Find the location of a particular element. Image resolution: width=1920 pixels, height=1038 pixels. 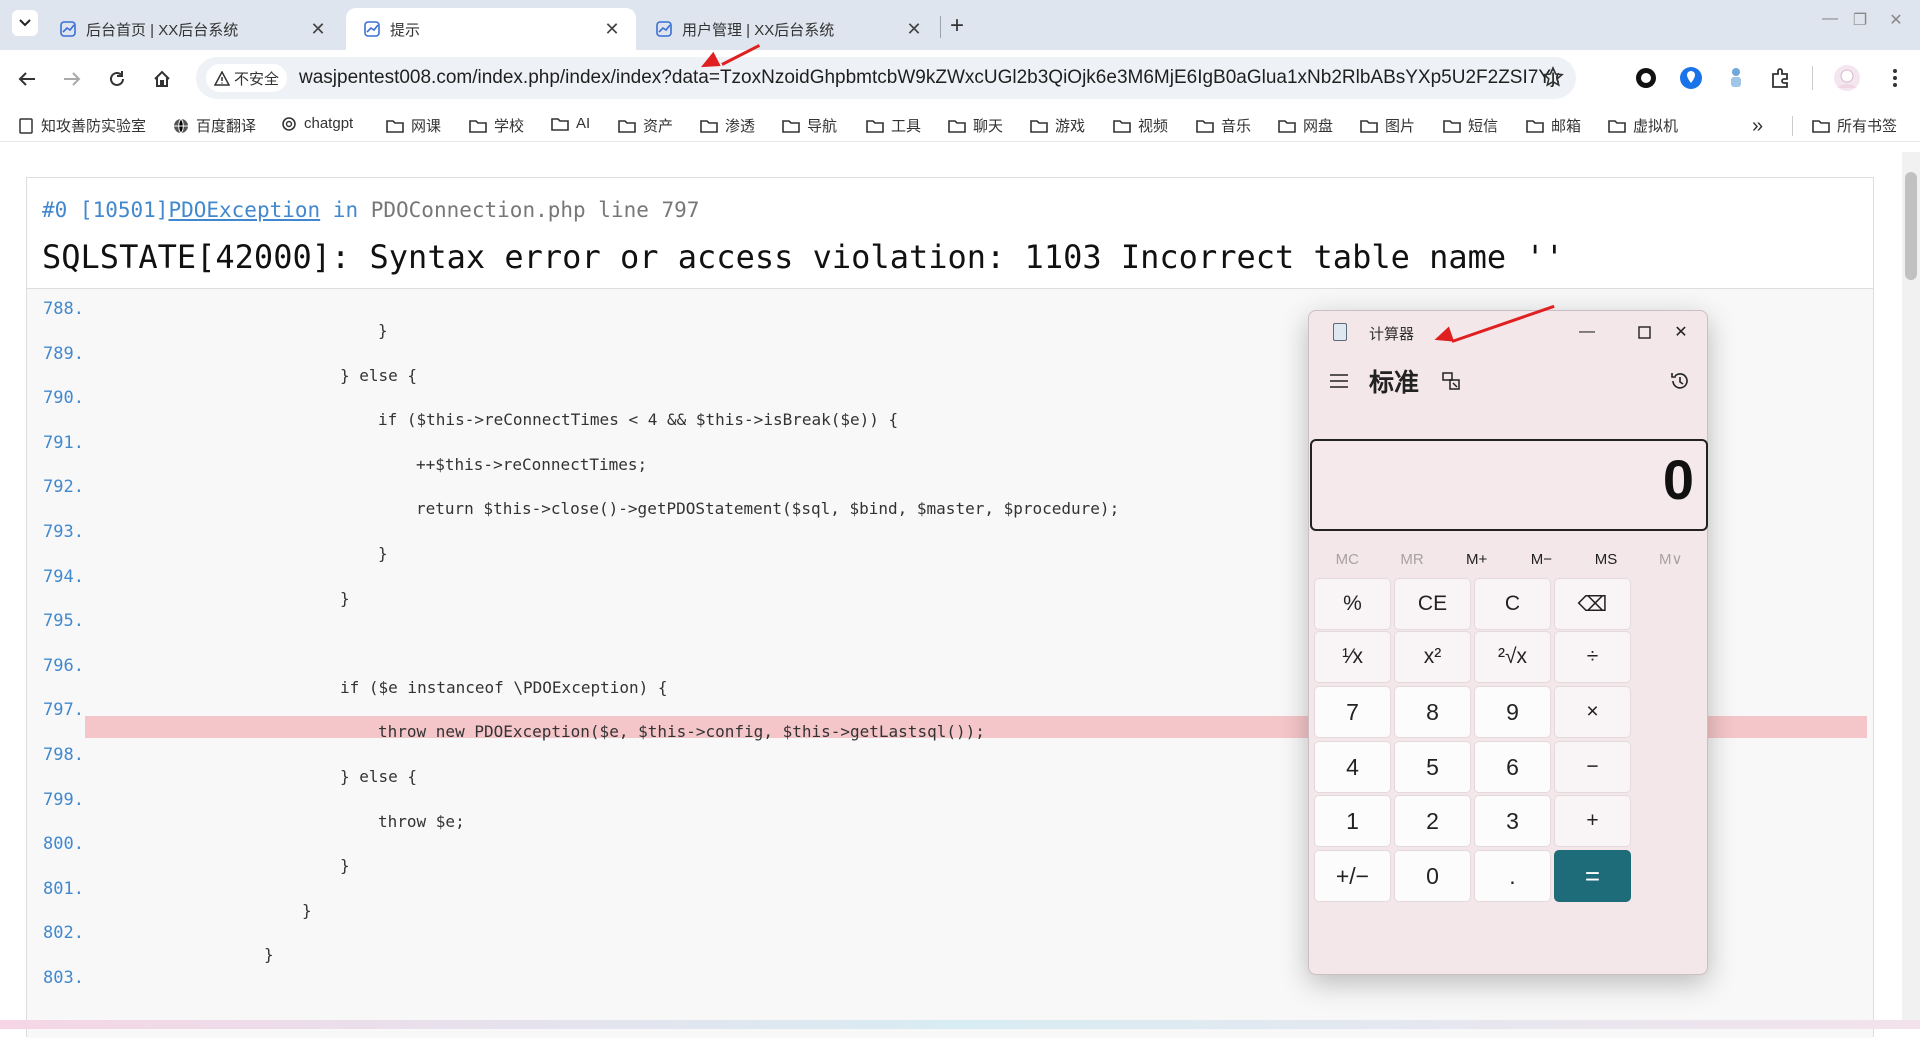

bookmark-folder: 图片 is located at coordinates (1387, 125).